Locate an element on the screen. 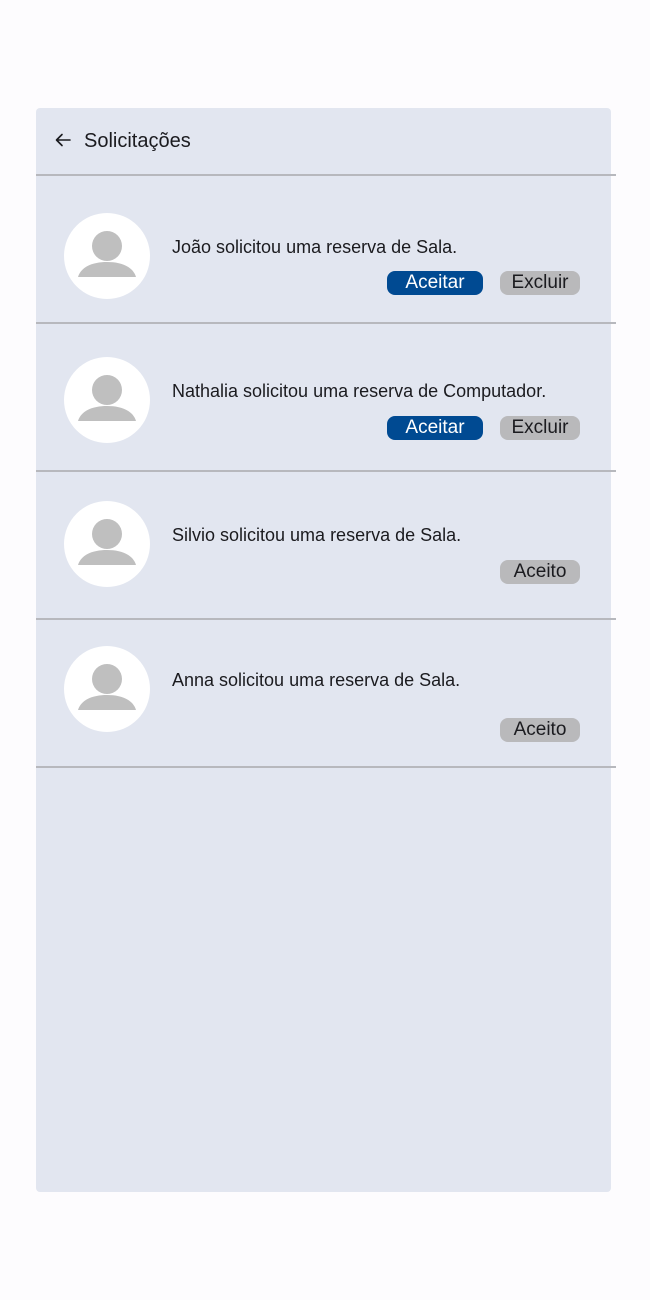 The height and width of the screenshot is (1300, 650). back-arrow-icon is located at coordinates (63, 140).